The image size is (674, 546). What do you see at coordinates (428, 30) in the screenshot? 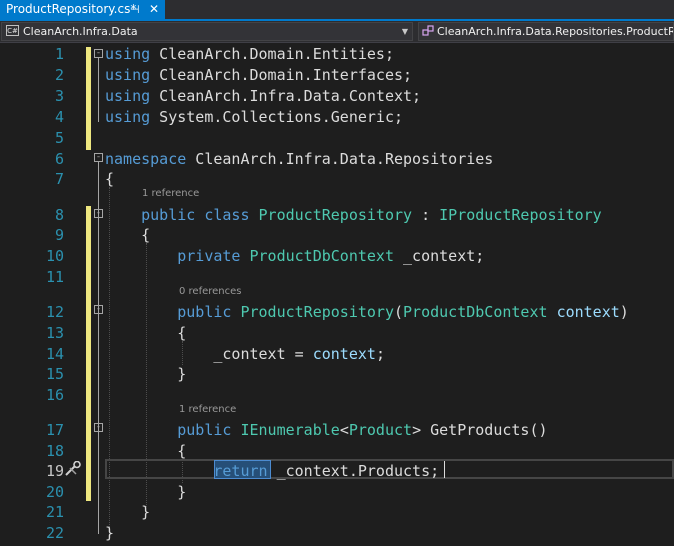
I see `class-icon` at bounding box center [428, 30].